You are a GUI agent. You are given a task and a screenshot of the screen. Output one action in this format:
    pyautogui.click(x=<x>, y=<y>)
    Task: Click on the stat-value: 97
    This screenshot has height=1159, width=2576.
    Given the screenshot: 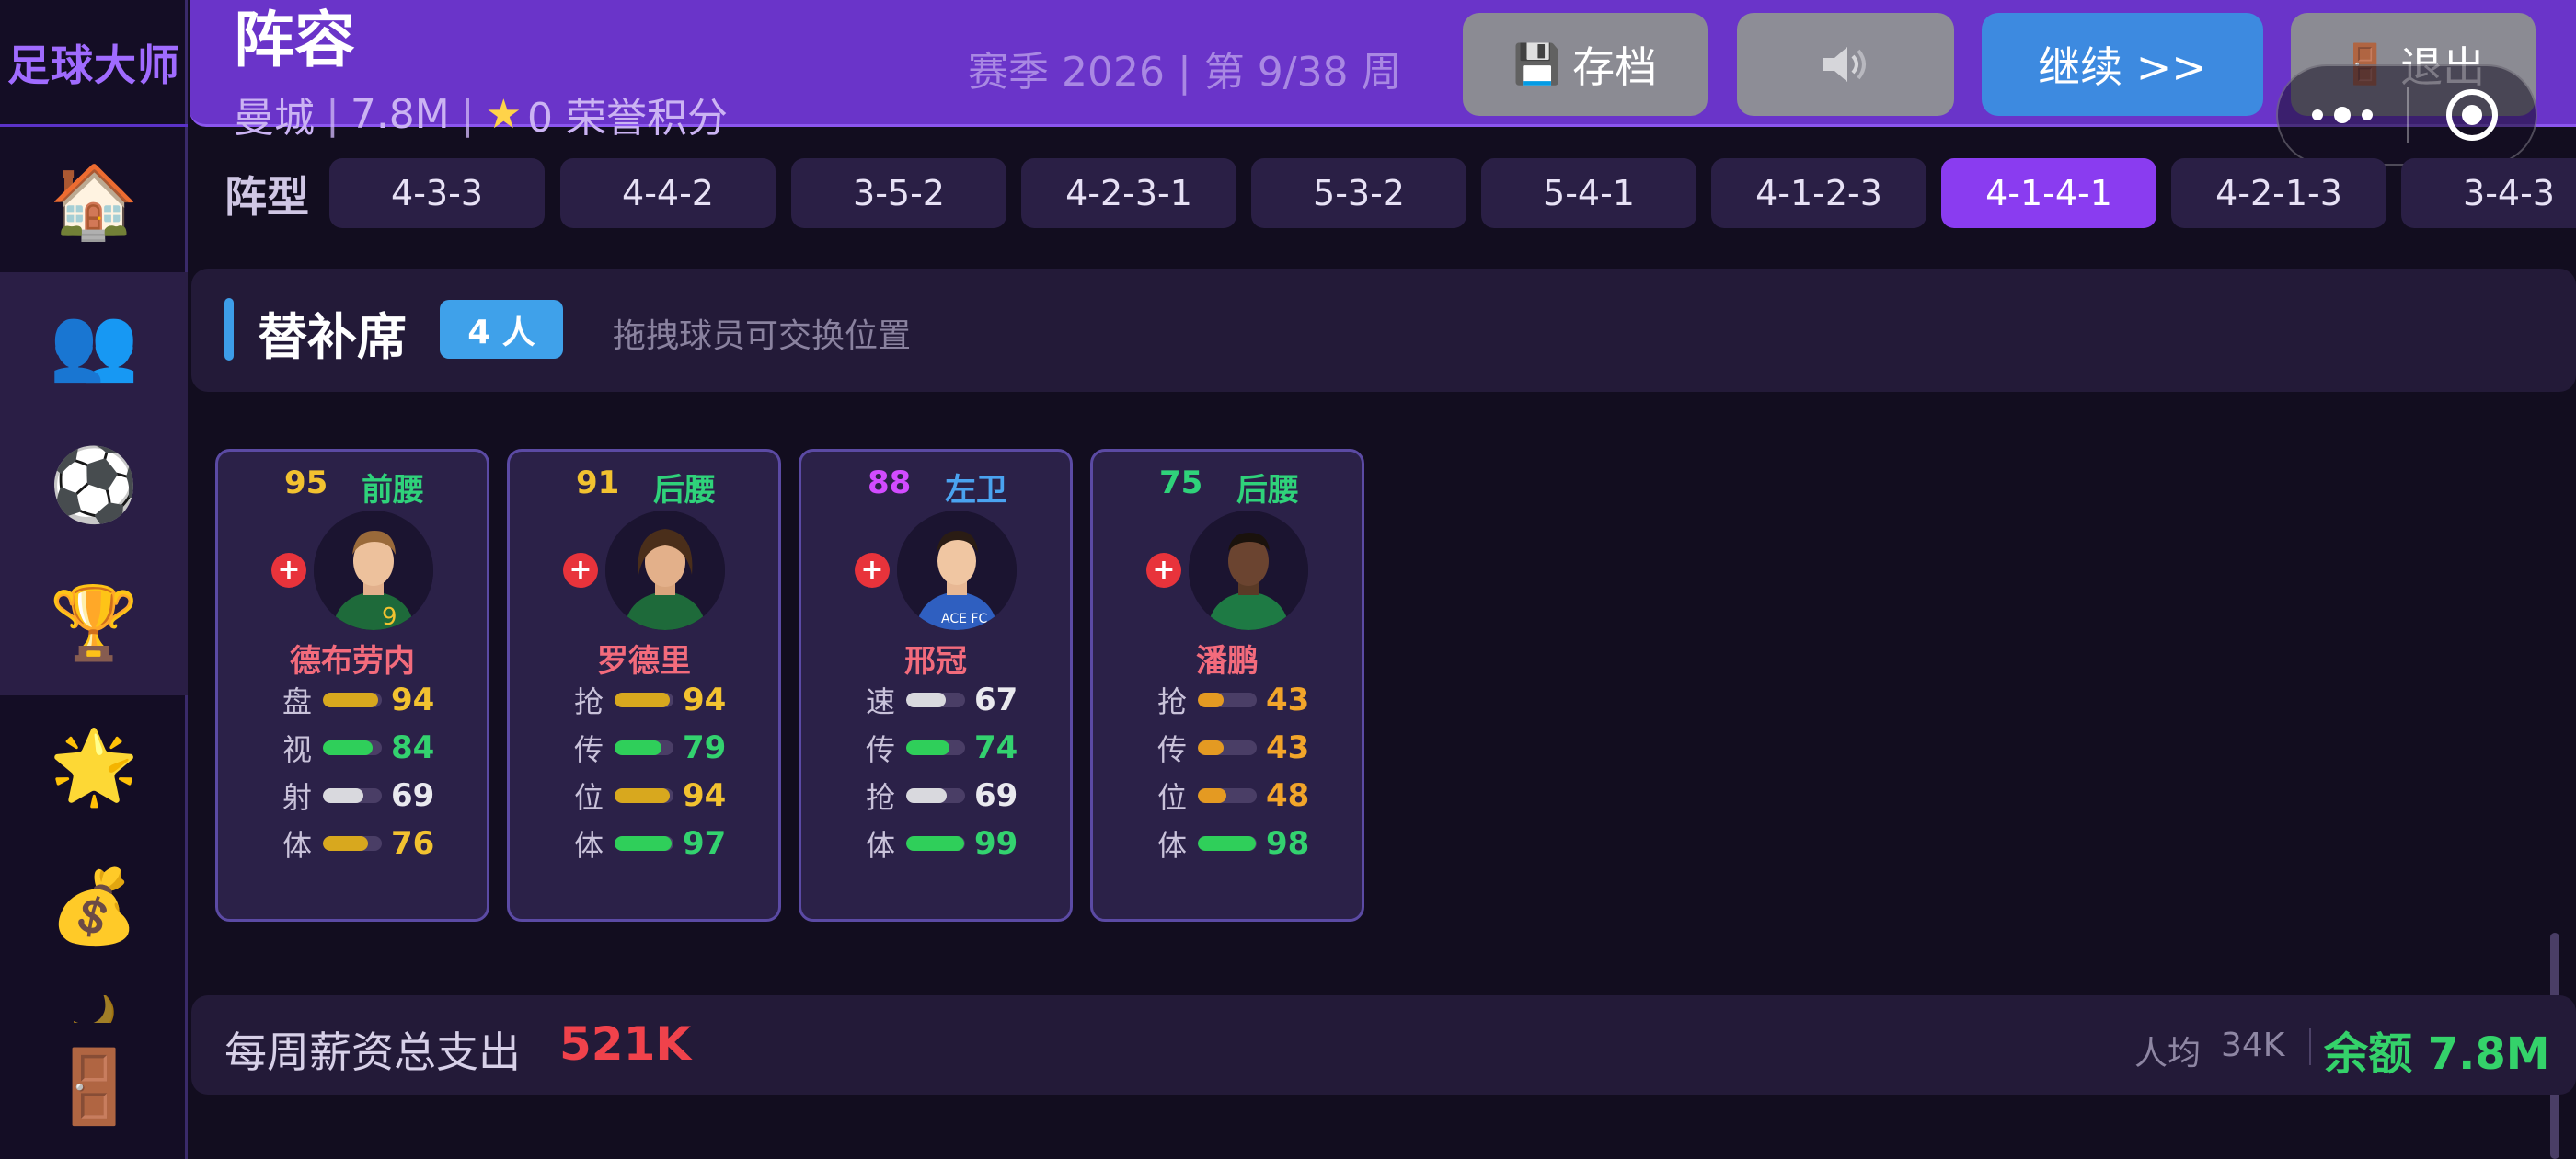 What is the action you would take?
    pyautogui.click(x=705, y=843)
    